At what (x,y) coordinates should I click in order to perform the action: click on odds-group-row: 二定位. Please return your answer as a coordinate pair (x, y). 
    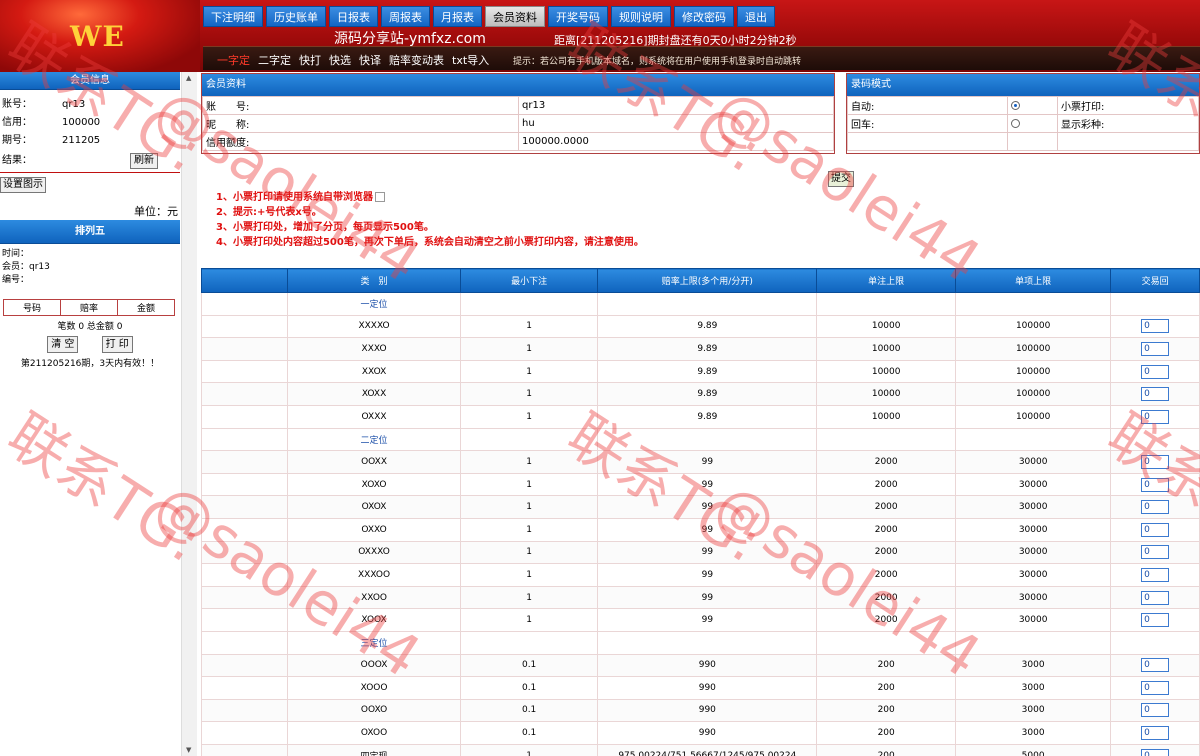
    Looking at the image, I should click on (700, 439).